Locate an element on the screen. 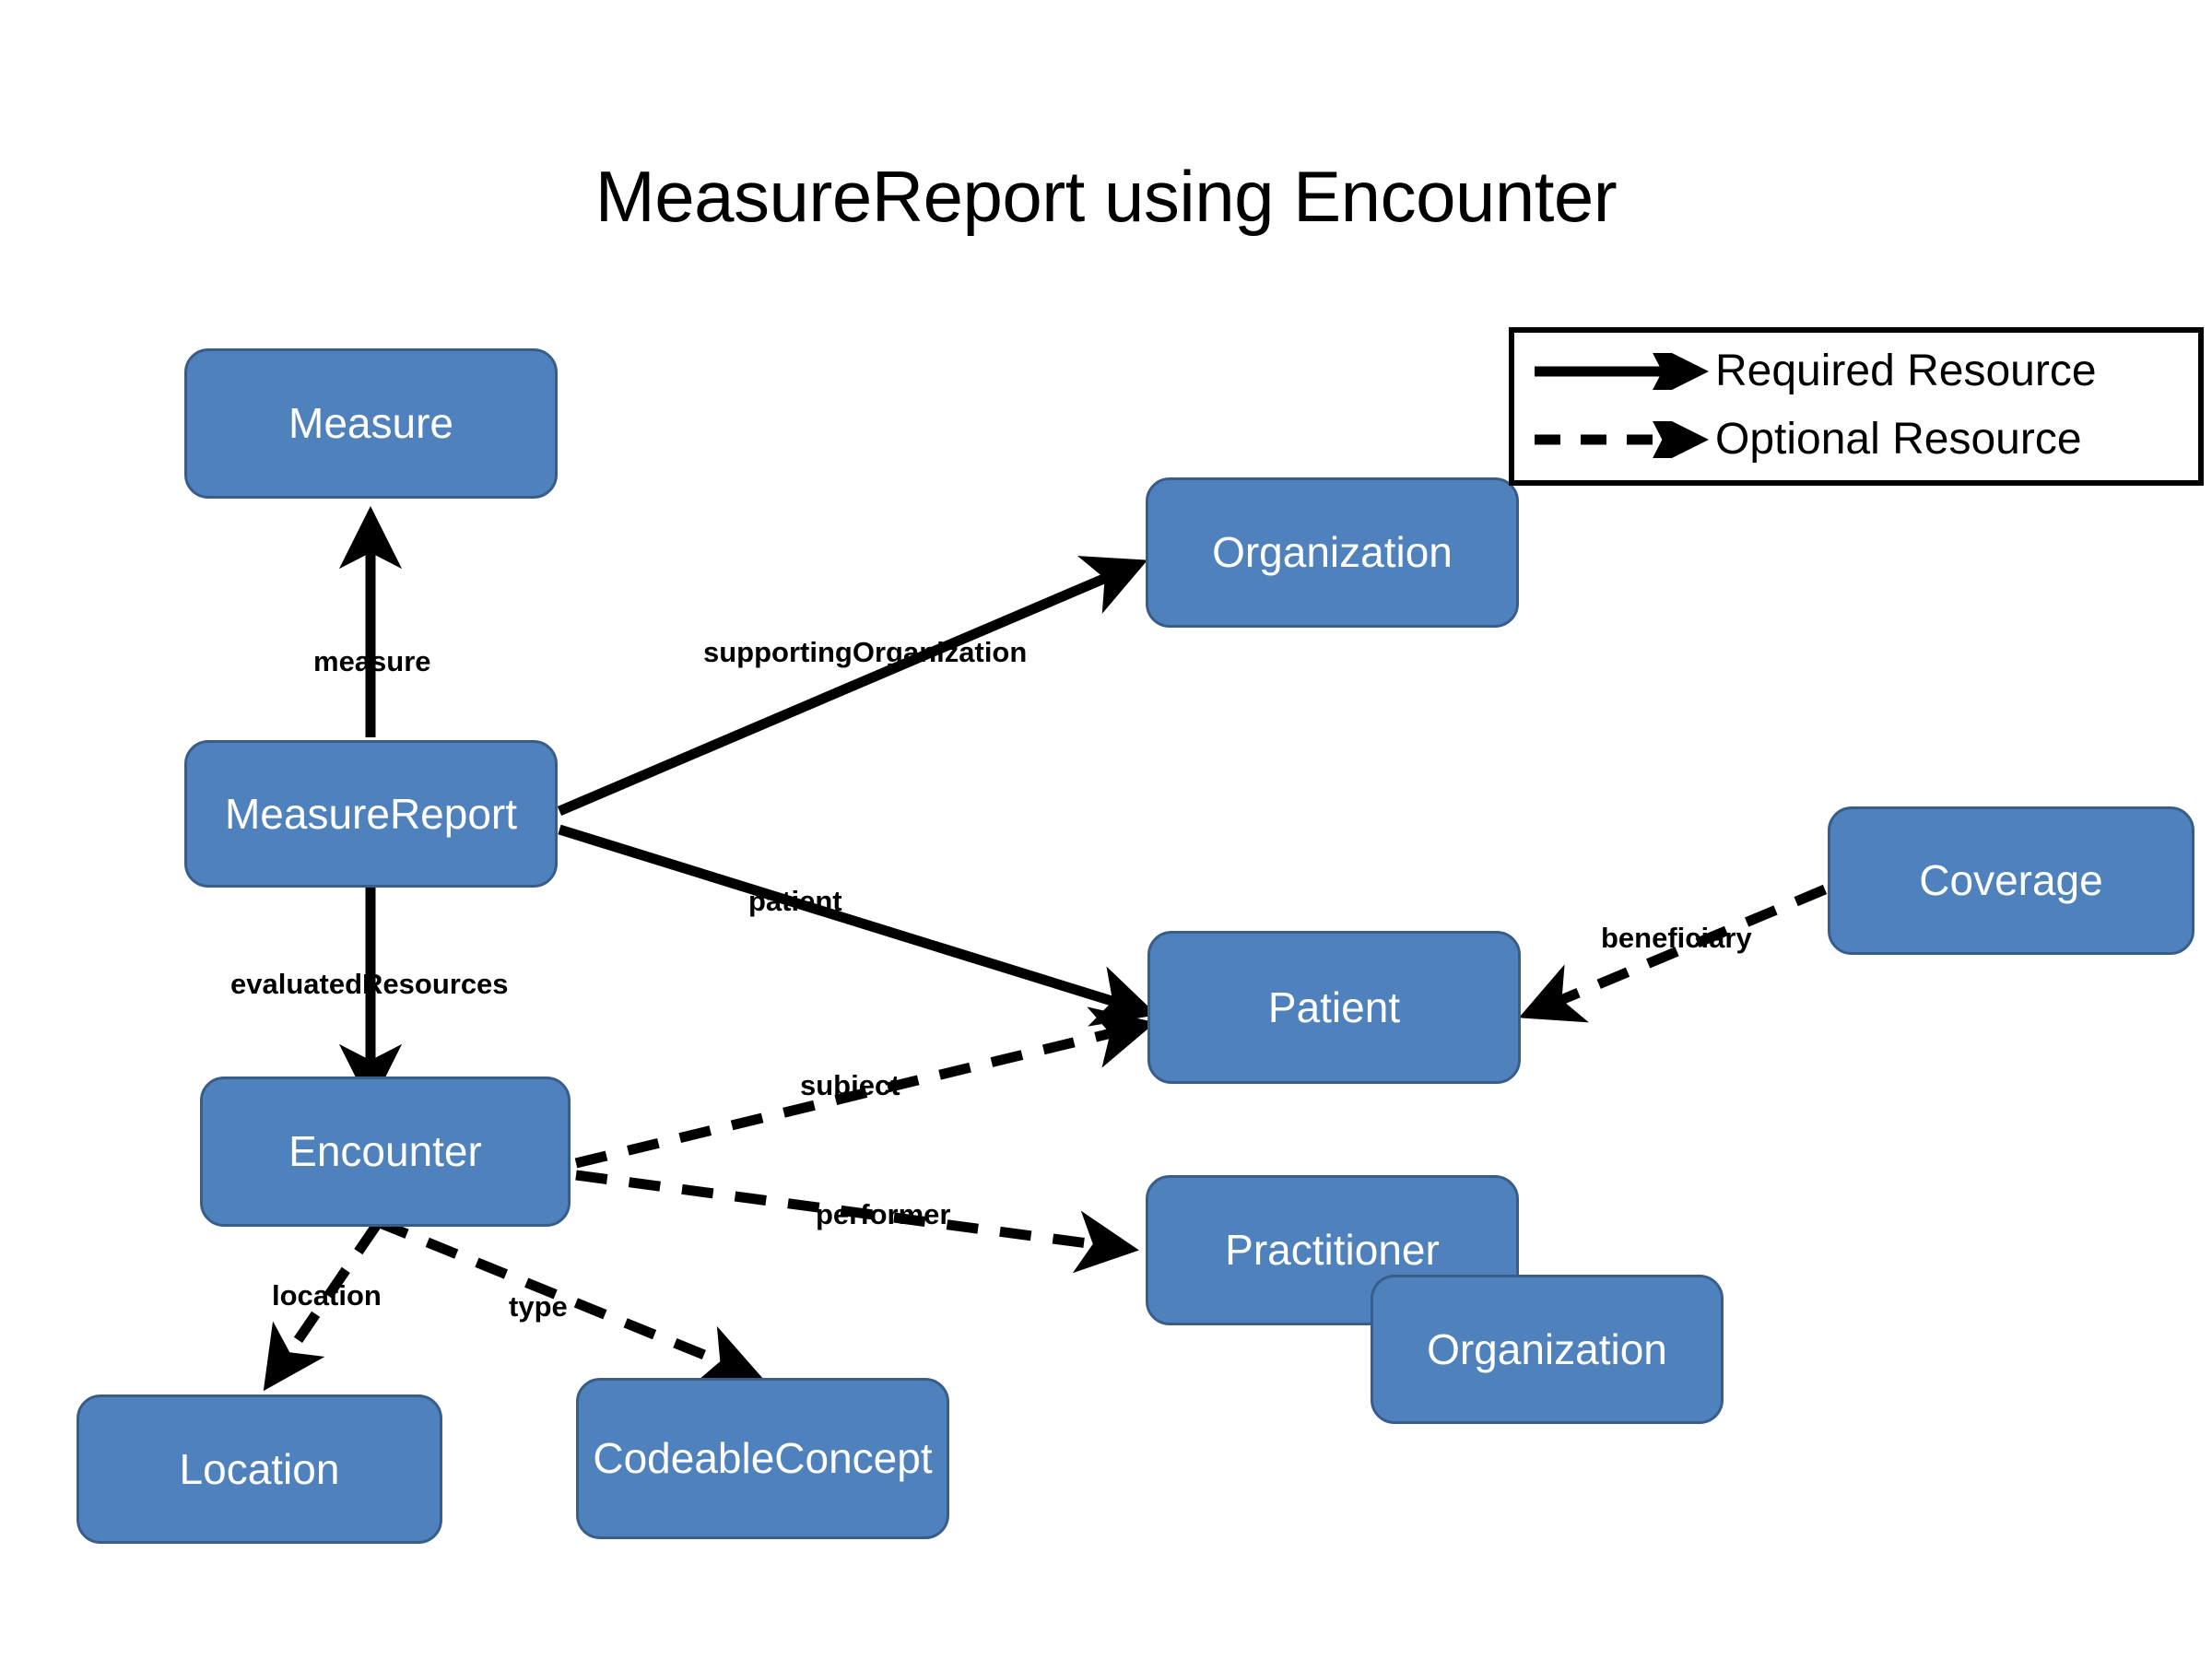 Image resolution: width=2212 pixels, height=1659 pixels. node-label: Measure is located at coordinates (370, 423).